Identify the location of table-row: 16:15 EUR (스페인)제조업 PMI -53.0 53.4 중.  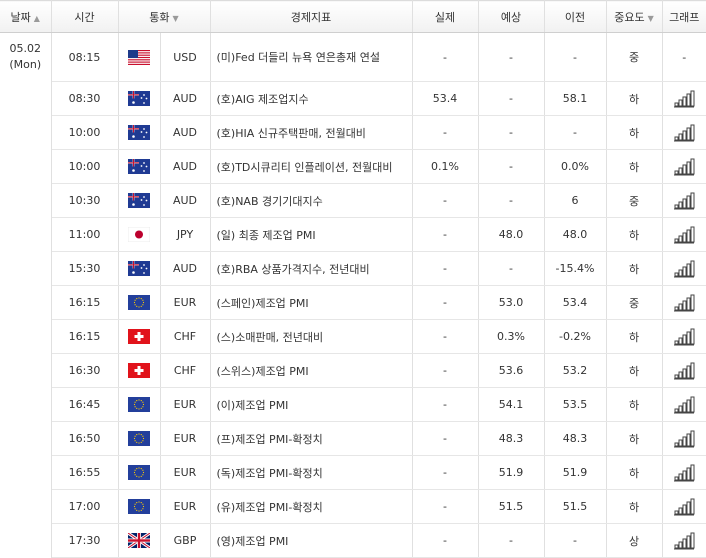
(353, 302).